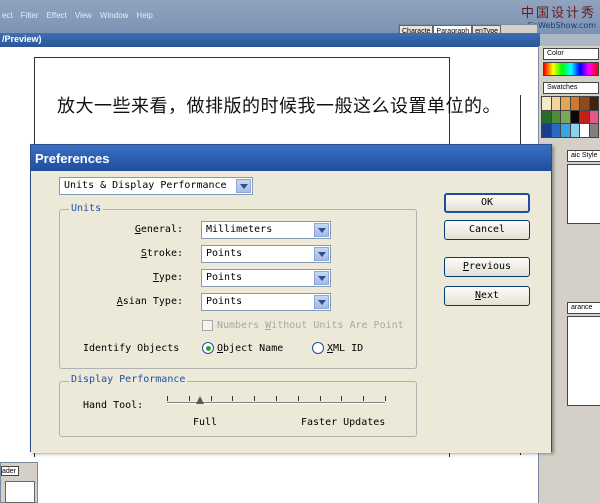 The image size is (600, 503). What do you see at coordinates (266, 302) in the screenshot?
I see `asian-type-units-select: Points` at bounding box center [266, 302].